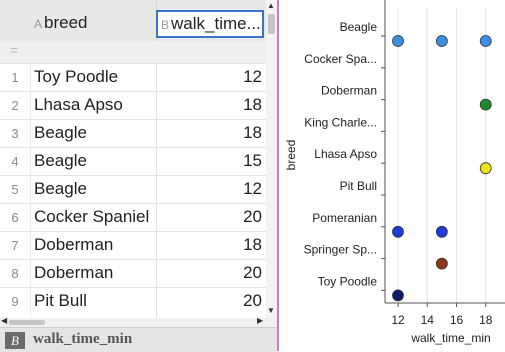  What do you see at coordinates (271, 24) in the screenshot?
I see `vertical-scroll-thumb` at bounding box center [271, 24].